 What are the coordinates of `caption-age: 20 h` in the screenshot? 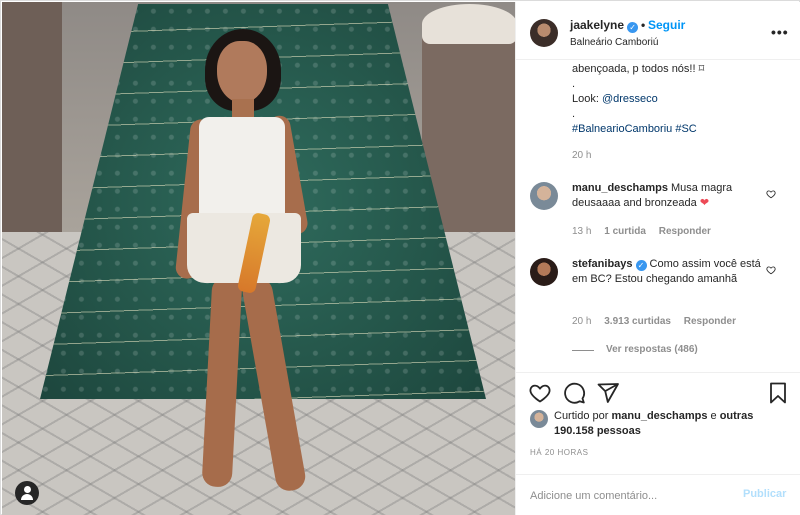 It's located at (582, 155).